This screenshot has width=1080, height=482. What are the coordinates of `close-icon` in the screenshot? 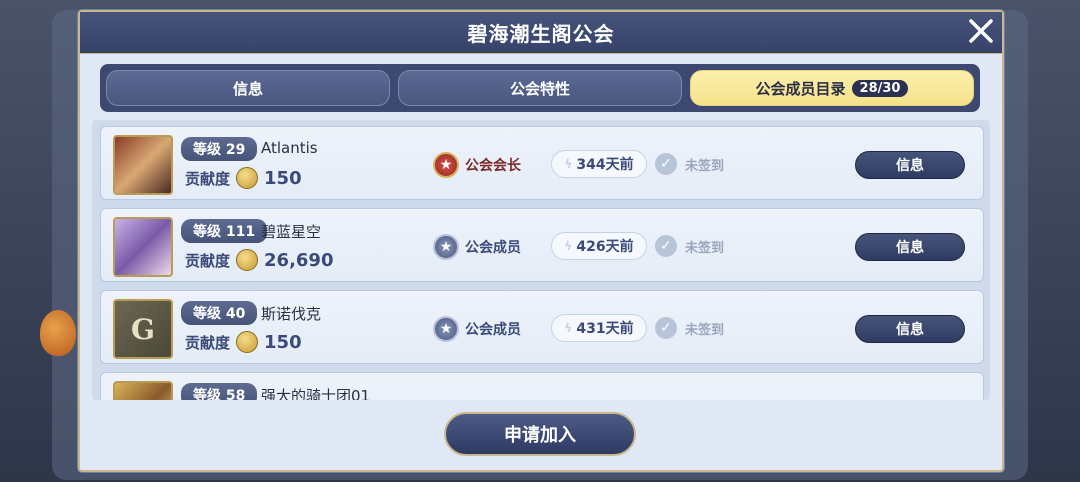 It's located at (981, 31).